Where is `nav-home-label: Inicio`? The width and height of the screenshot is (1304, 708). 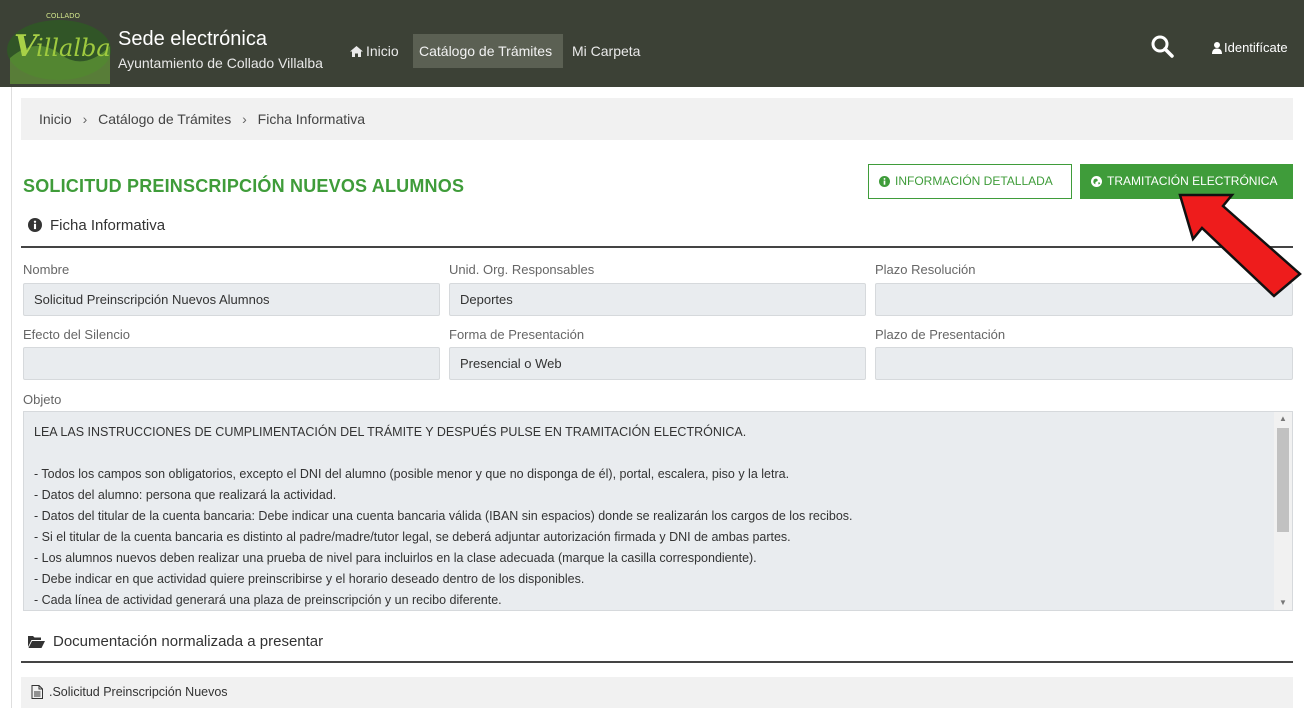
nav-home-label: Inicio is located at coordinates (382, 51).